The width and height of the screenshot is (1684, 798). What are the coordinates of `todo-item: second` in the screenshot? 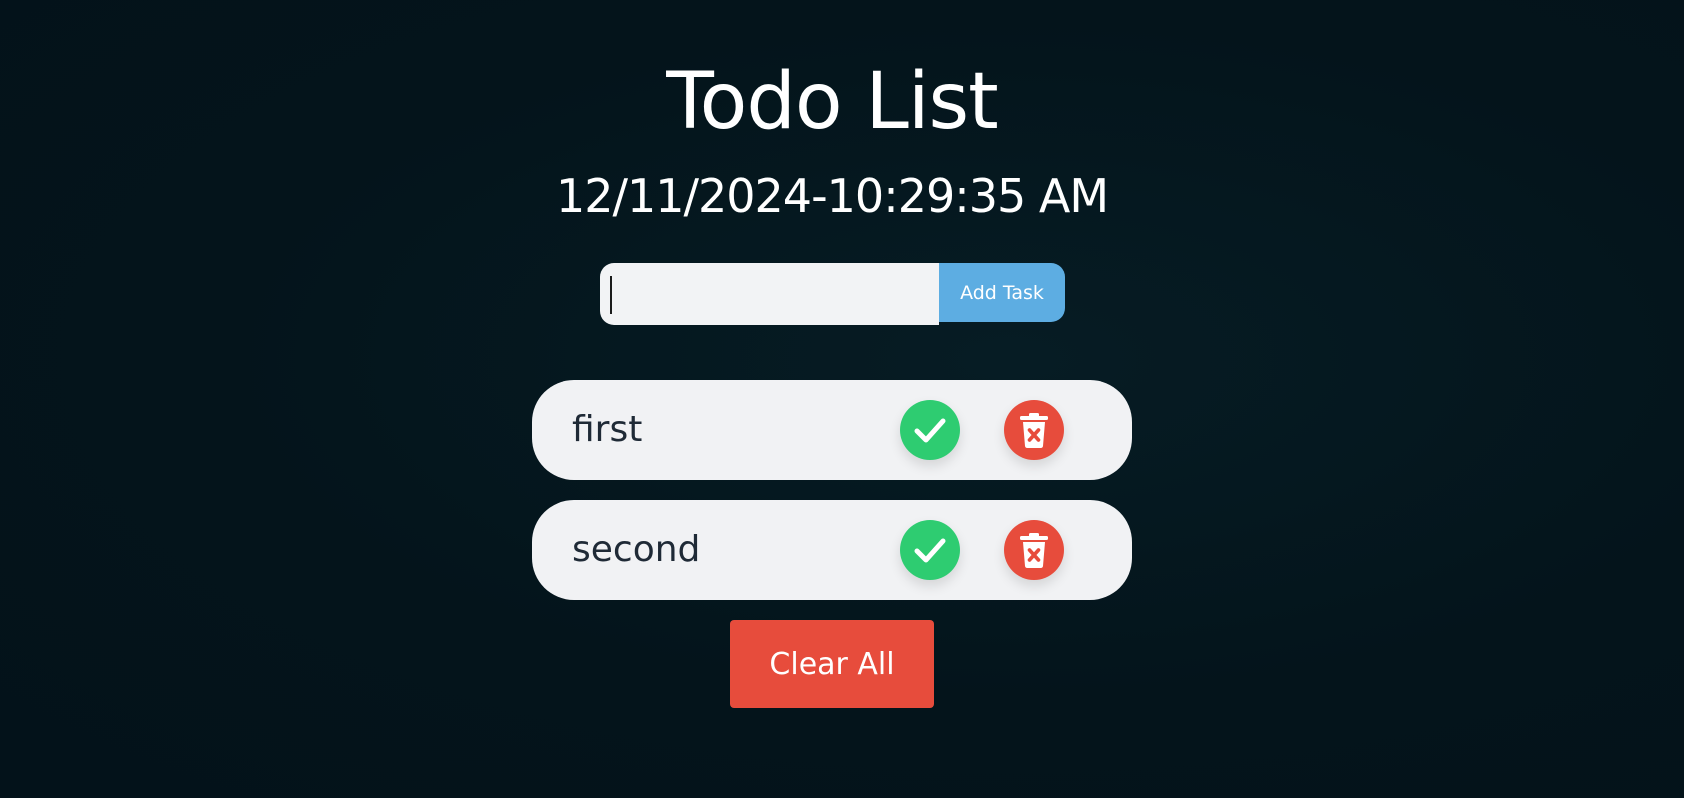 It's located at (832, 550).